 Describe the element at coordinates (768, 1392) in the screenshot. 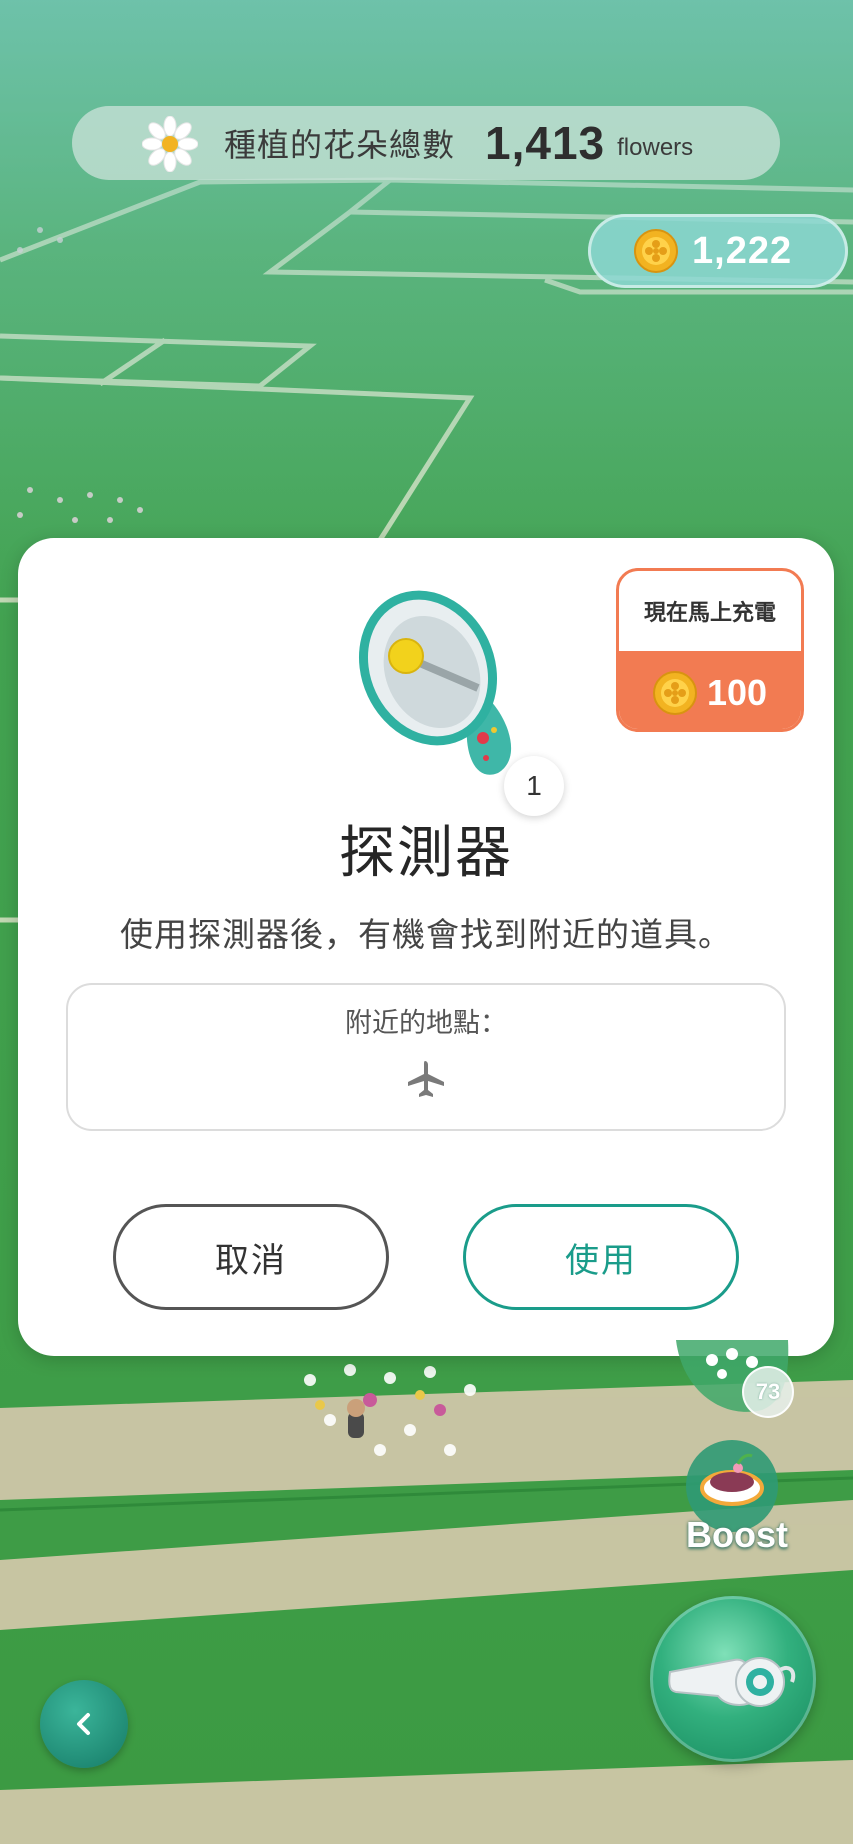

I see `bubble-count-badge: 73` at that location.